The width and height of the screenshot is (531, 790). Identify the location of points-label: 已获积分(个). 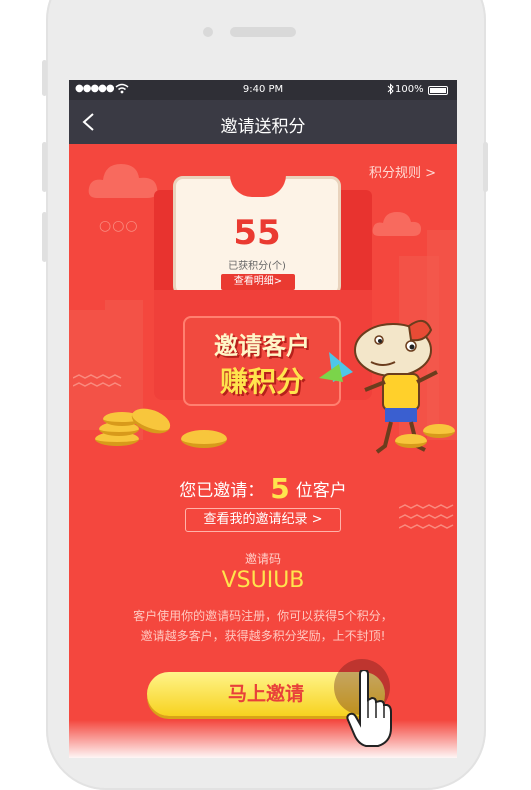
(257, 266).